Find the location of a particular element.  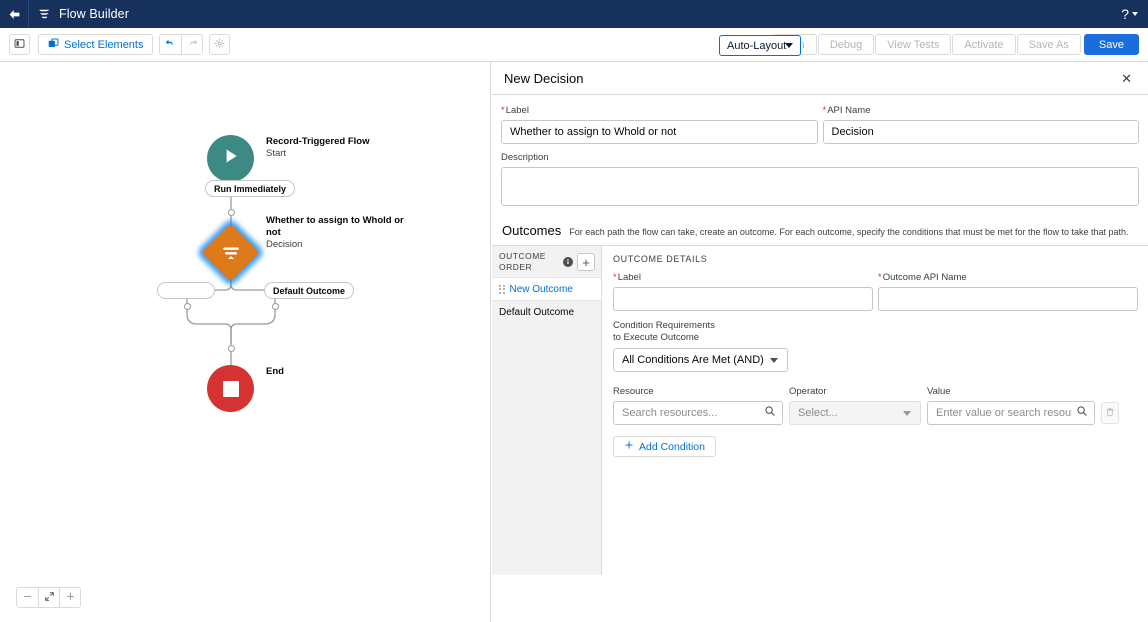

outcome-label-field-label: *Label is located at coordinates (627, 277).